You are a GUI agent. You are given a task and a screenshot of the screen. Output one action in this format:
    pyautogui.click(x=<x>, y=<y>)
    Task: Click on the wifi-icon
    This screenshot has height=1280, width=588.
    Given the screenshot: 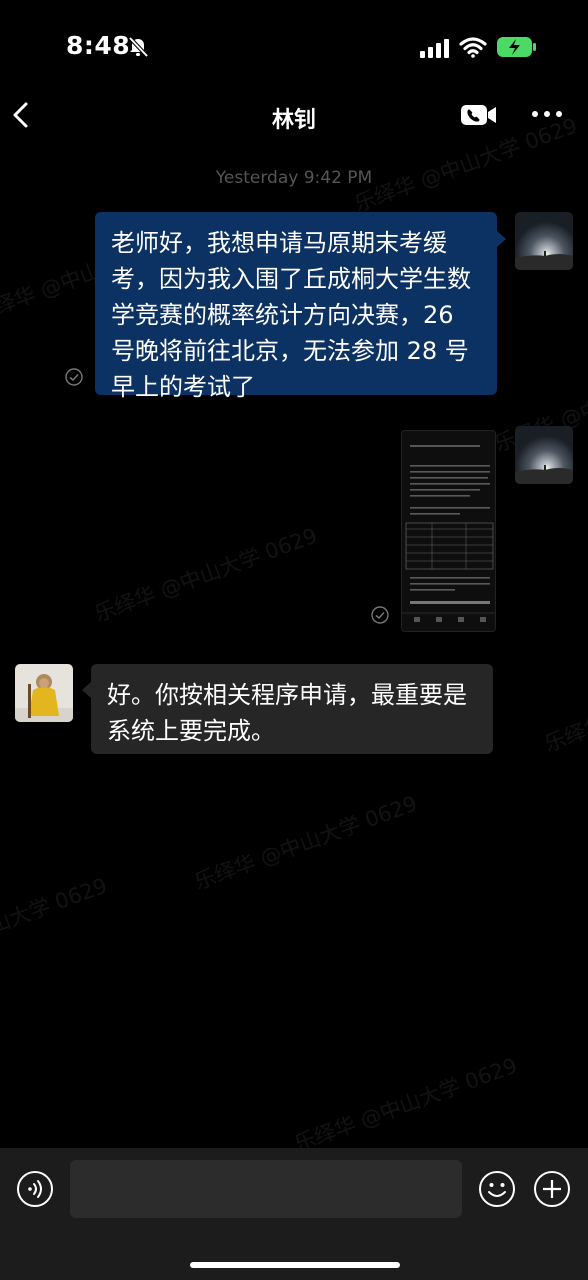 What is the action you would take?
    pyautogui.click(x=473, y=47)
    